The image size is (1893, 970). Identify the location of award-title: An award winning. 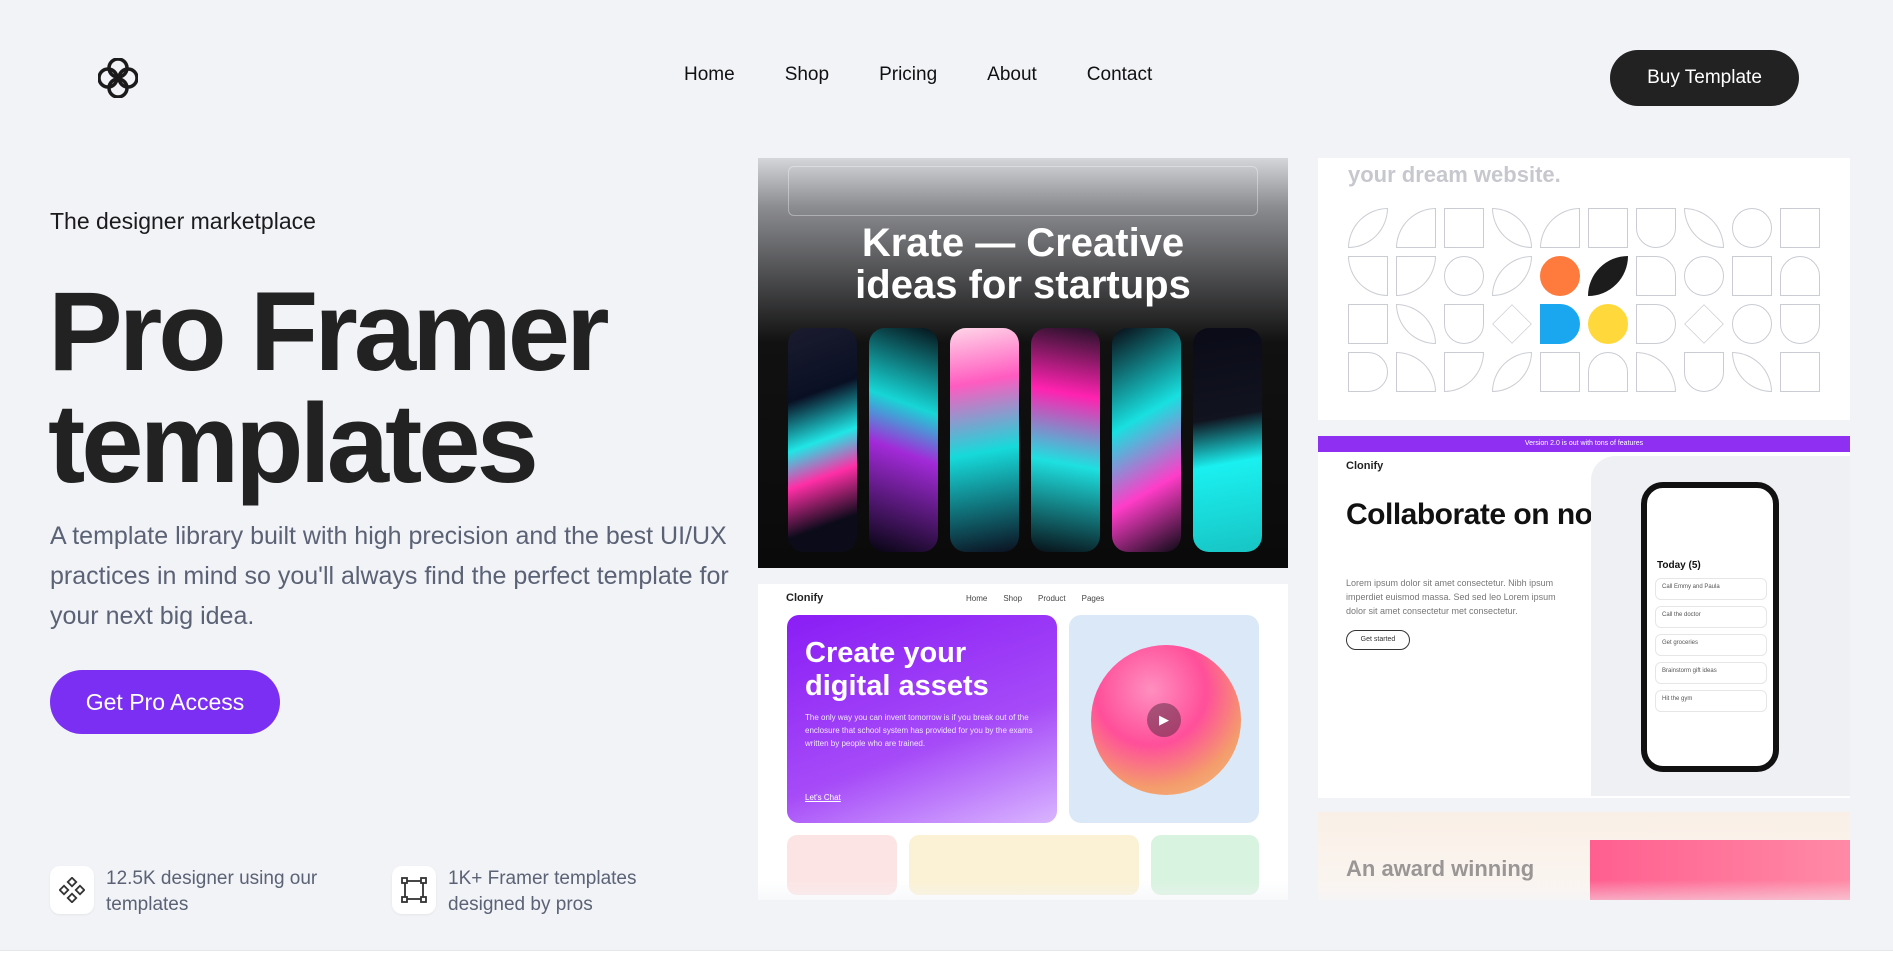
(1440, 868).